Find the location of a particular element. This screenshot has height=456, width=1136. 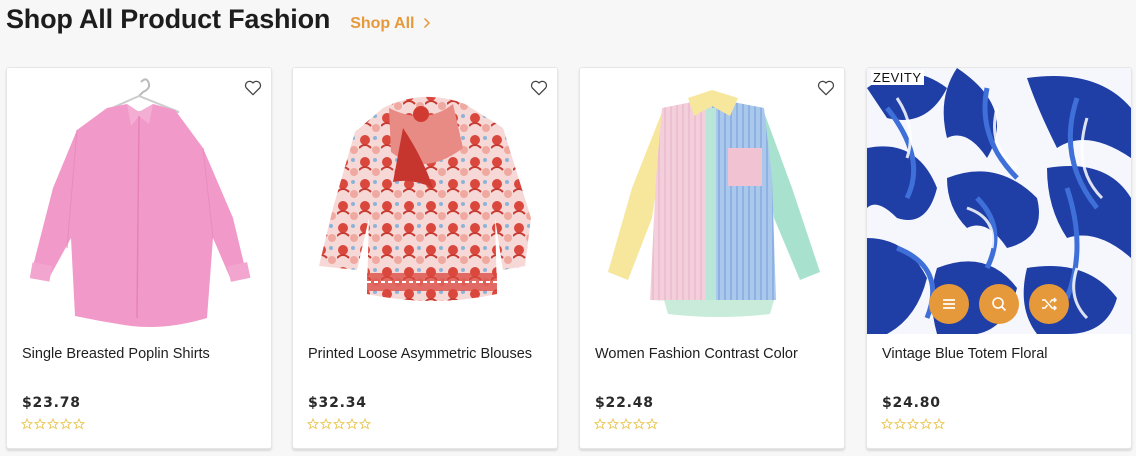

shuffle-icon is located at coordinates (1049, 304).